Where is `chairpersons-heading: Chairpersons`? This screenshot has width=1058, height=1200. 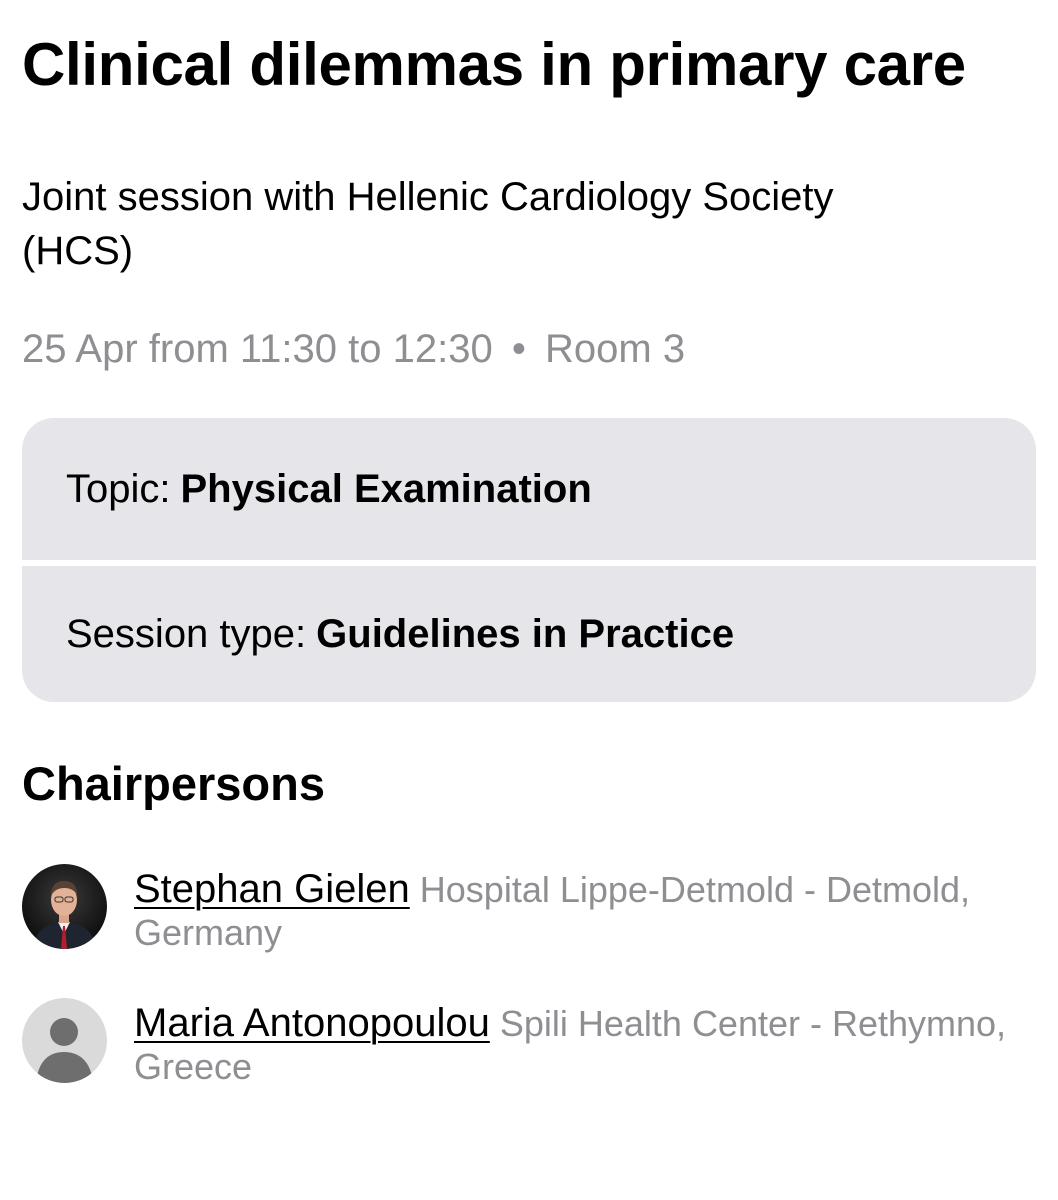 chairpersons-heading: Chairpersons is located at coordinates (173, 783).